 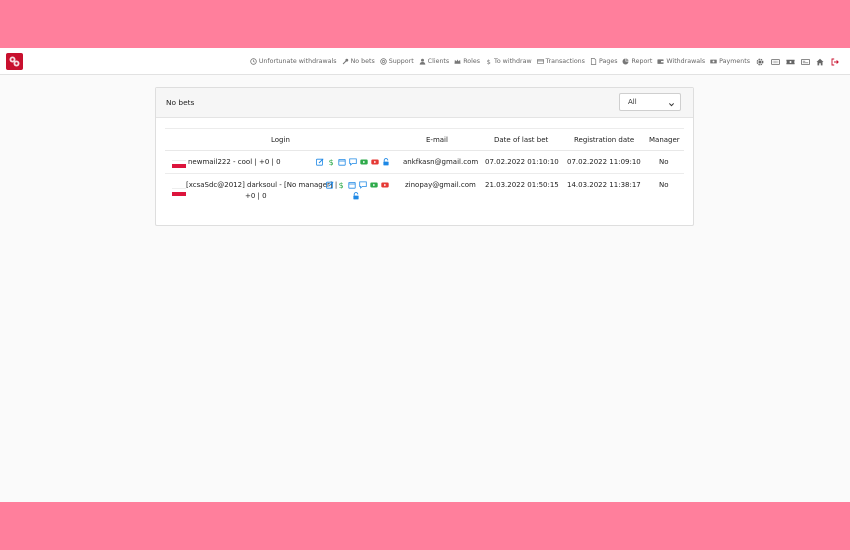 I want to click on clock-icon, so click(x=253, y=61).